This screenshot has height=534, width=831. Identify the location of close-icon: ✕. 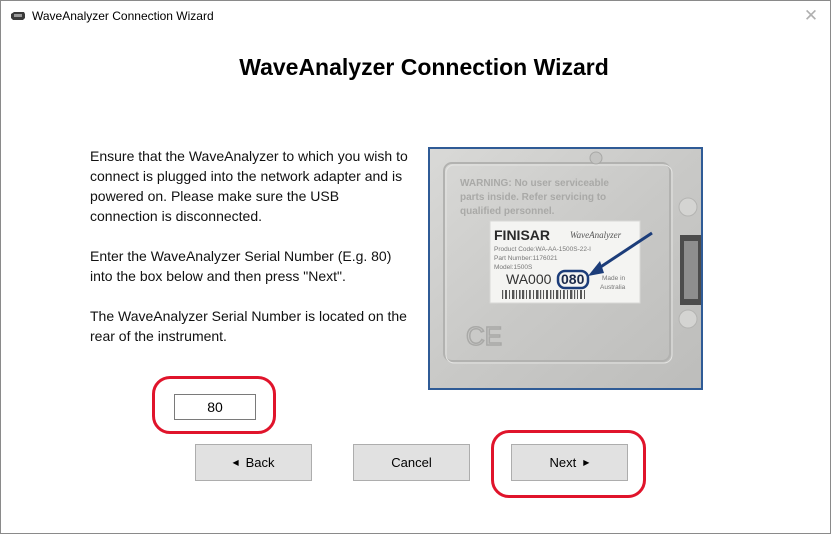
(811, 16).